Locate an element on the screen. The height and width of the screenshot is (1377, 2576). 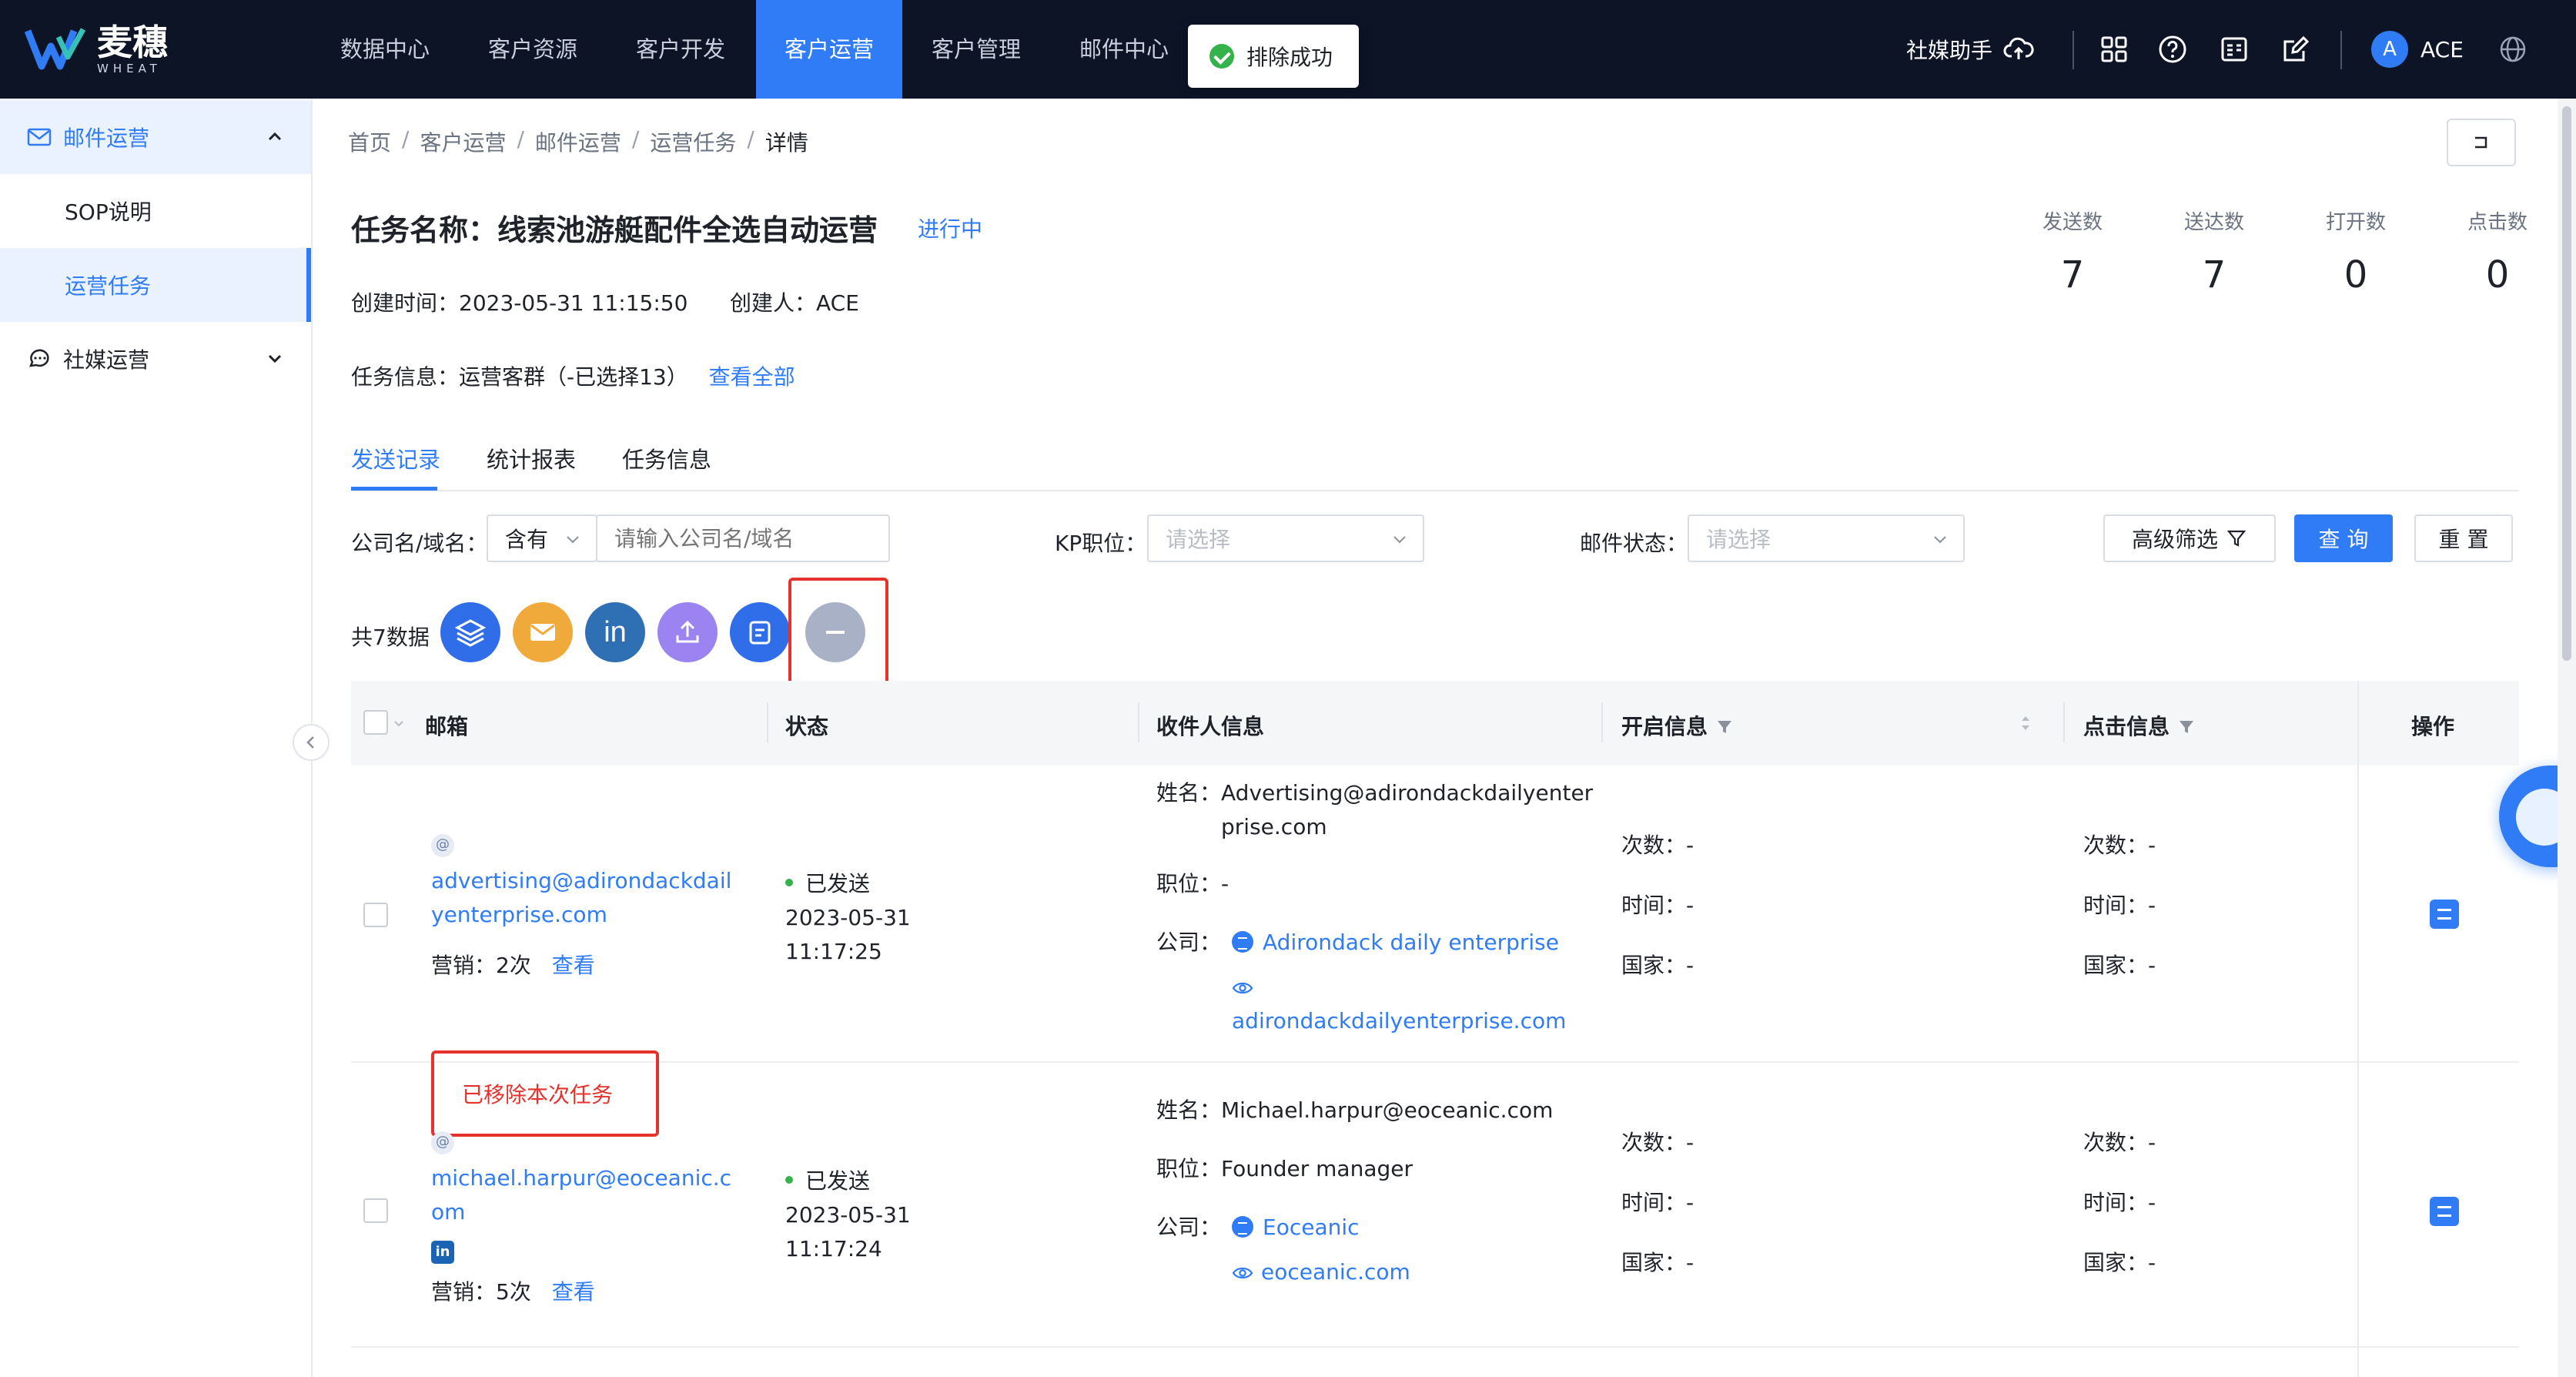
email-link: advertising@adirondackdail is located at coordinates (592, 863).